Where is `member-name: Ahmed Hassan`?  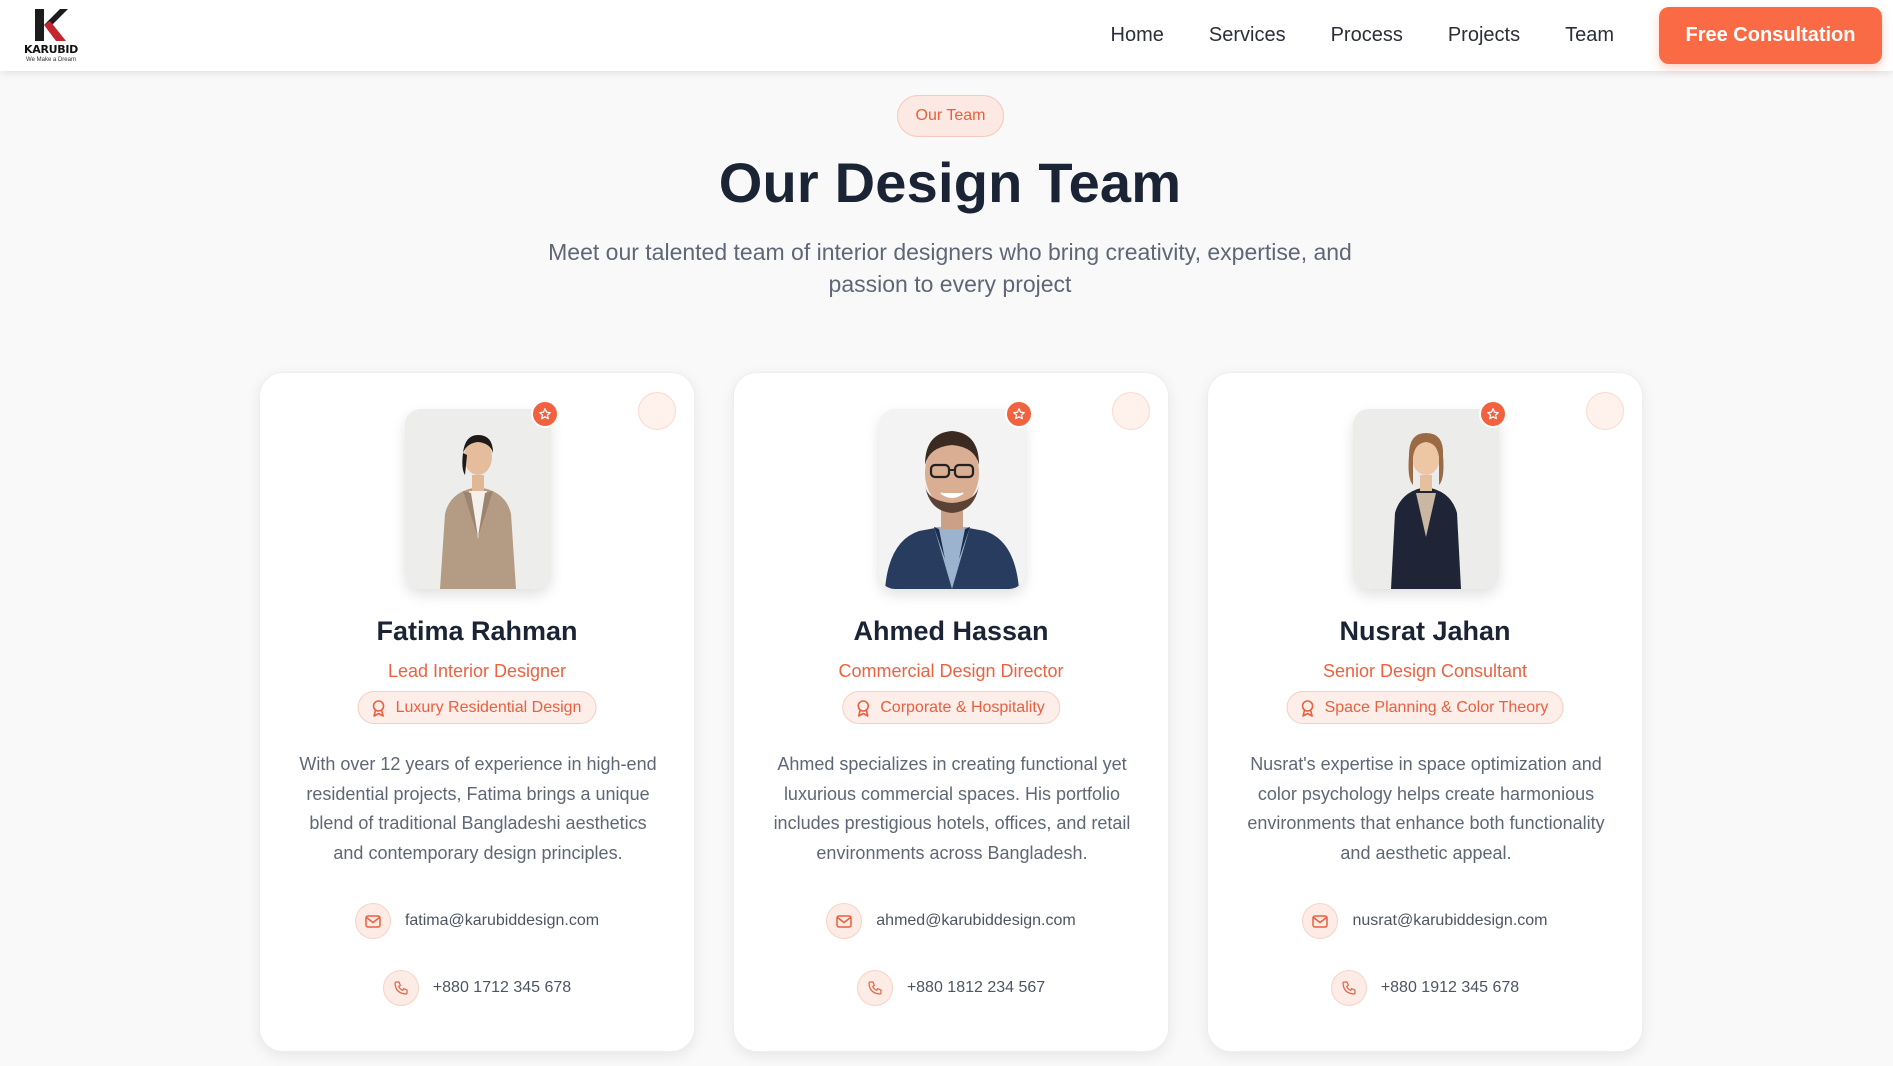 member-name: Ahmed Hassan is located at coordinates (951, 631).